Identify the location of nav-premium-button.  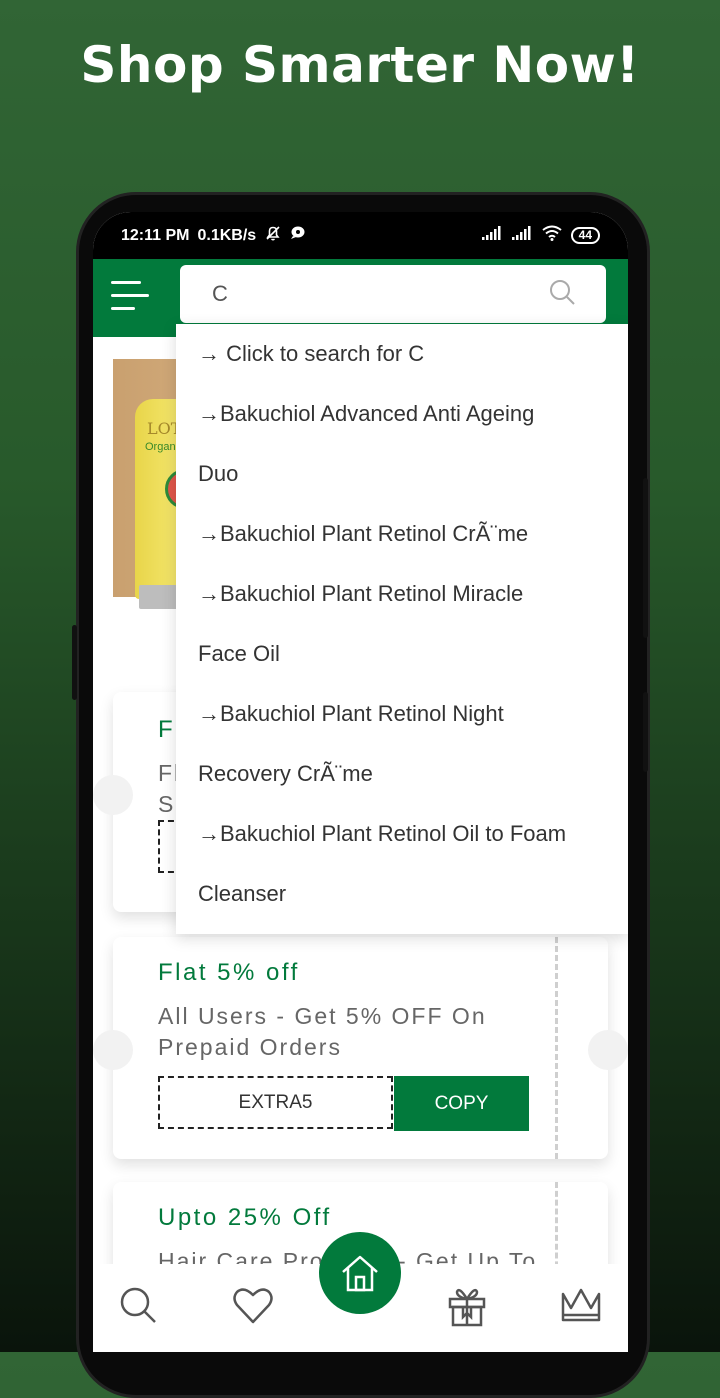
(581, 1306).